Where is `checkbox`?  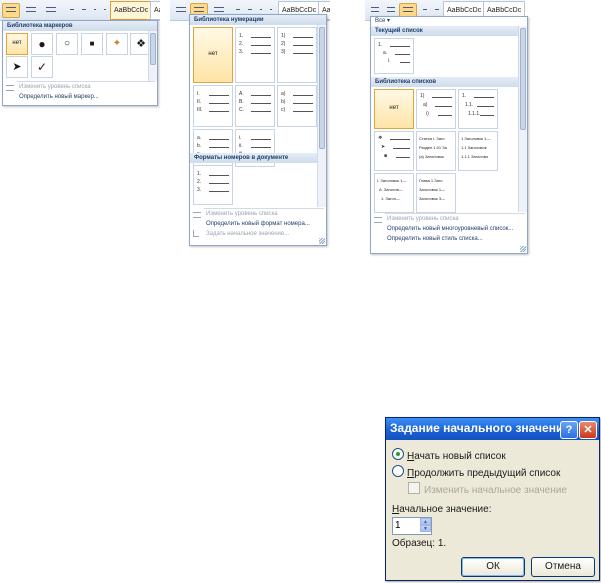
checkbox is located at coordinates (414, 488).